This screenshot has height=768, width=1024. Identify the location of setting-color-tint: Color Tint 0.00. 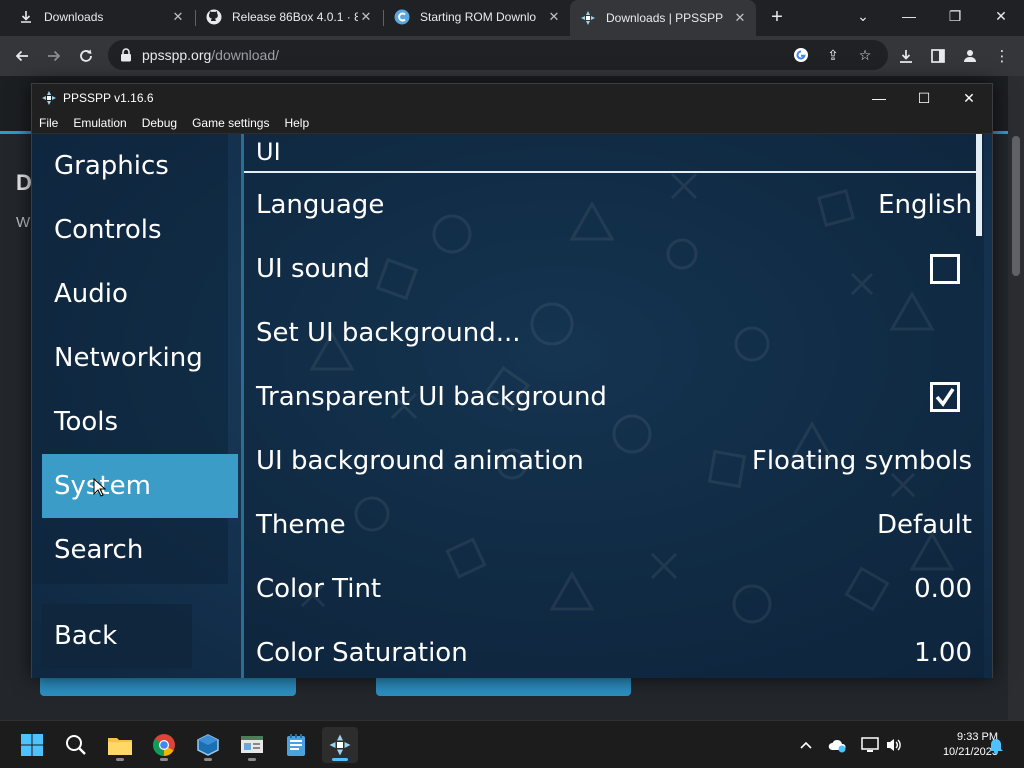
(609, 590).